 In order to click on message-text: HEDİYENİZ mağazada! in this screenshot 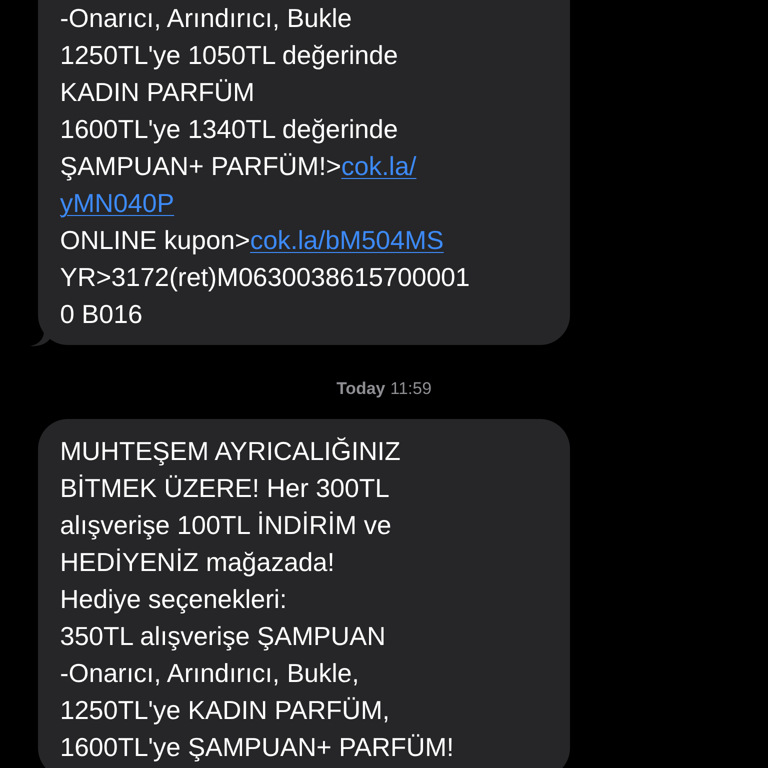, I will do `click(197, 562)`.